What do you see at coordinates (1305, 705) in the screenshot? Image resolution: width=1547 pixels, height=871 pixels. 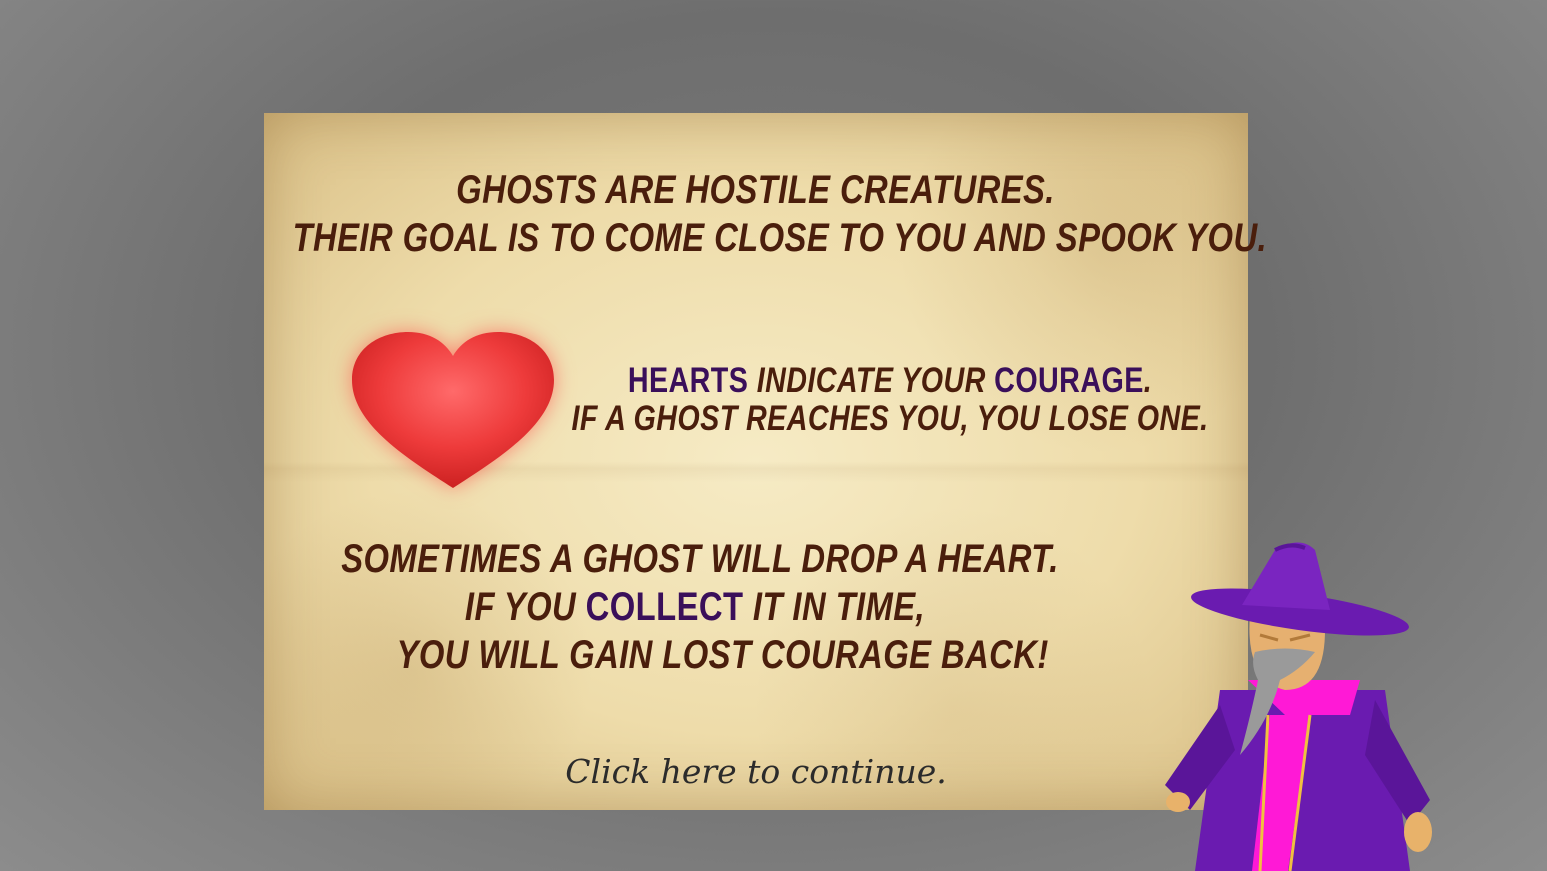 I see `wizard-character` at bounding box center [1305, 705].